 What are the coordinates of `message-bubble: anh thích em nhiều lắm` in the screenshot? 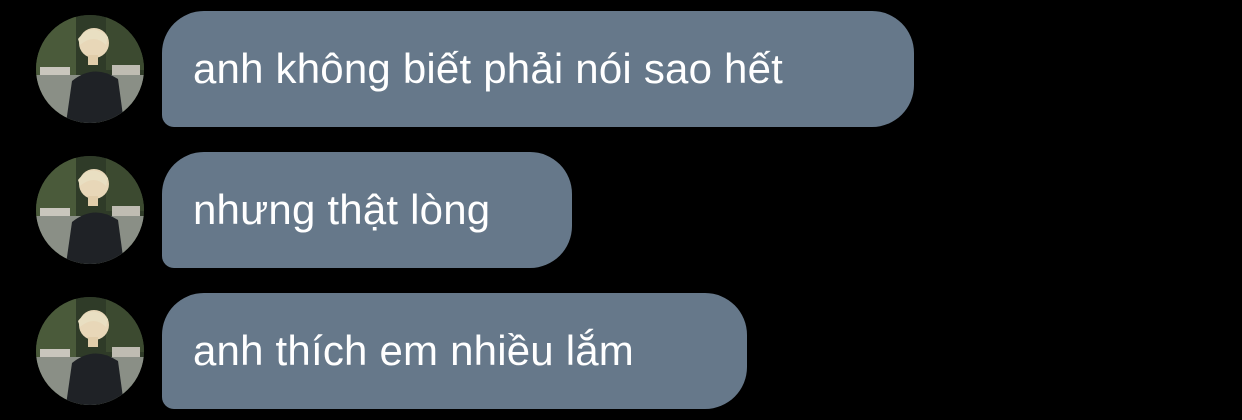 It's located at (454, 351).